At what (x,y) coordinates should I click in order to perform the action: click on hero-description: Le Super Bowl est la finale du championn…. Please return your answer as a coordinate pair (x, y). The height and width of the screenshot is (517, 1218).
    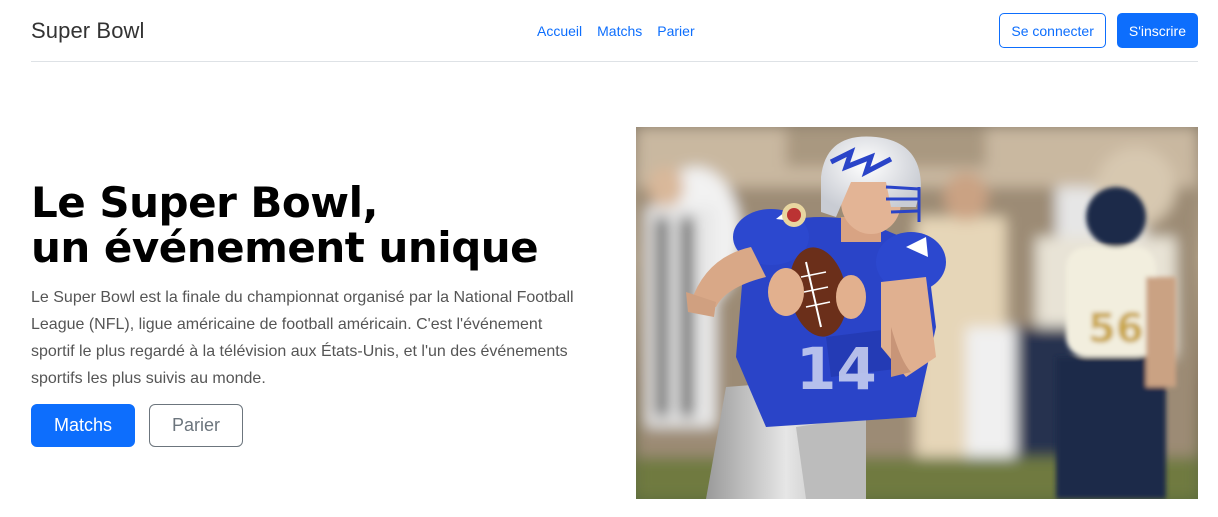
    Looking at the image, I should click on (302, 338).